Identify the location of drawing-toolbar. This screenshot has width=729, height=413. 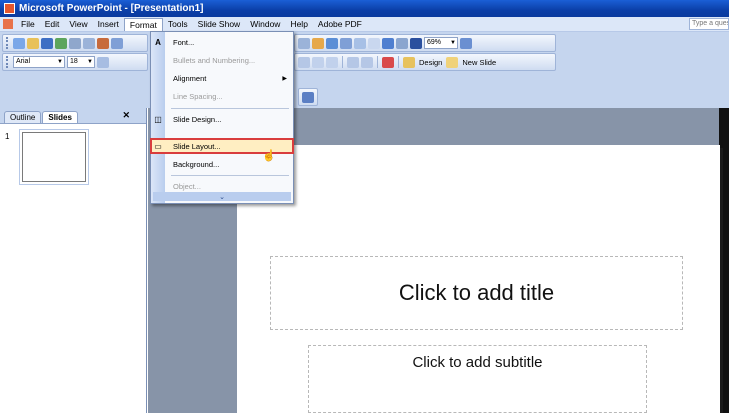
(308, 97).